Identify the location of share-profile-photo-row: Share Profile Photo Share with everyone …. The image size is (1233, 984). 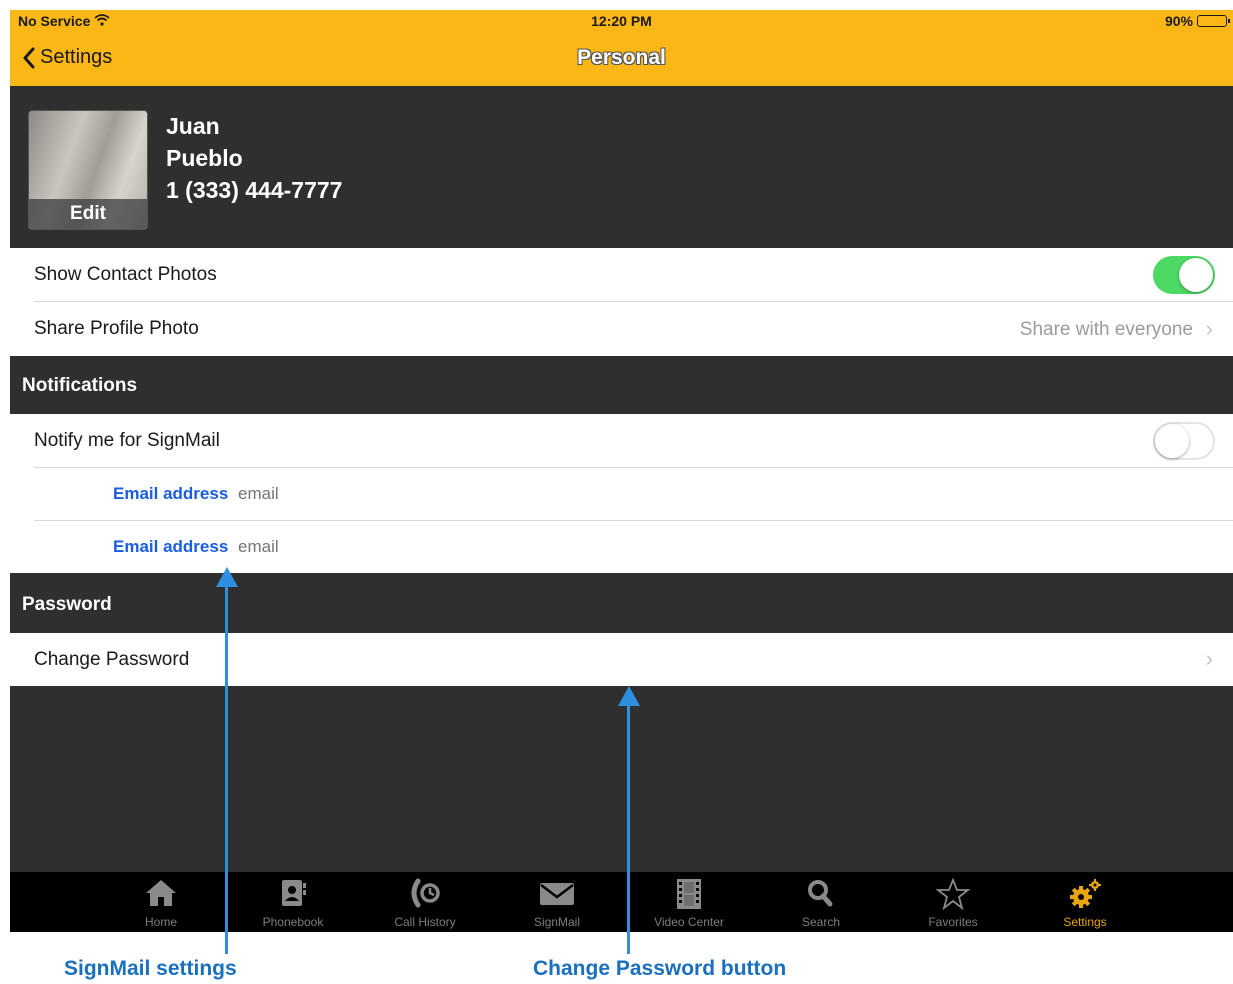
(621, 329).